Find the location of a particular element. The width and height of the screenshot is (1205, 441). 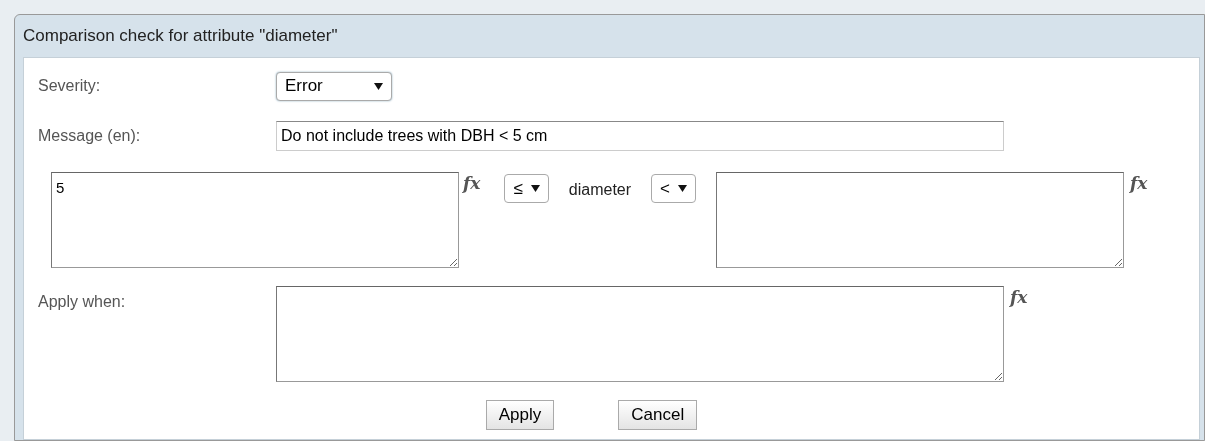

field-label: Message (en): is located at coordinates (89, 136).